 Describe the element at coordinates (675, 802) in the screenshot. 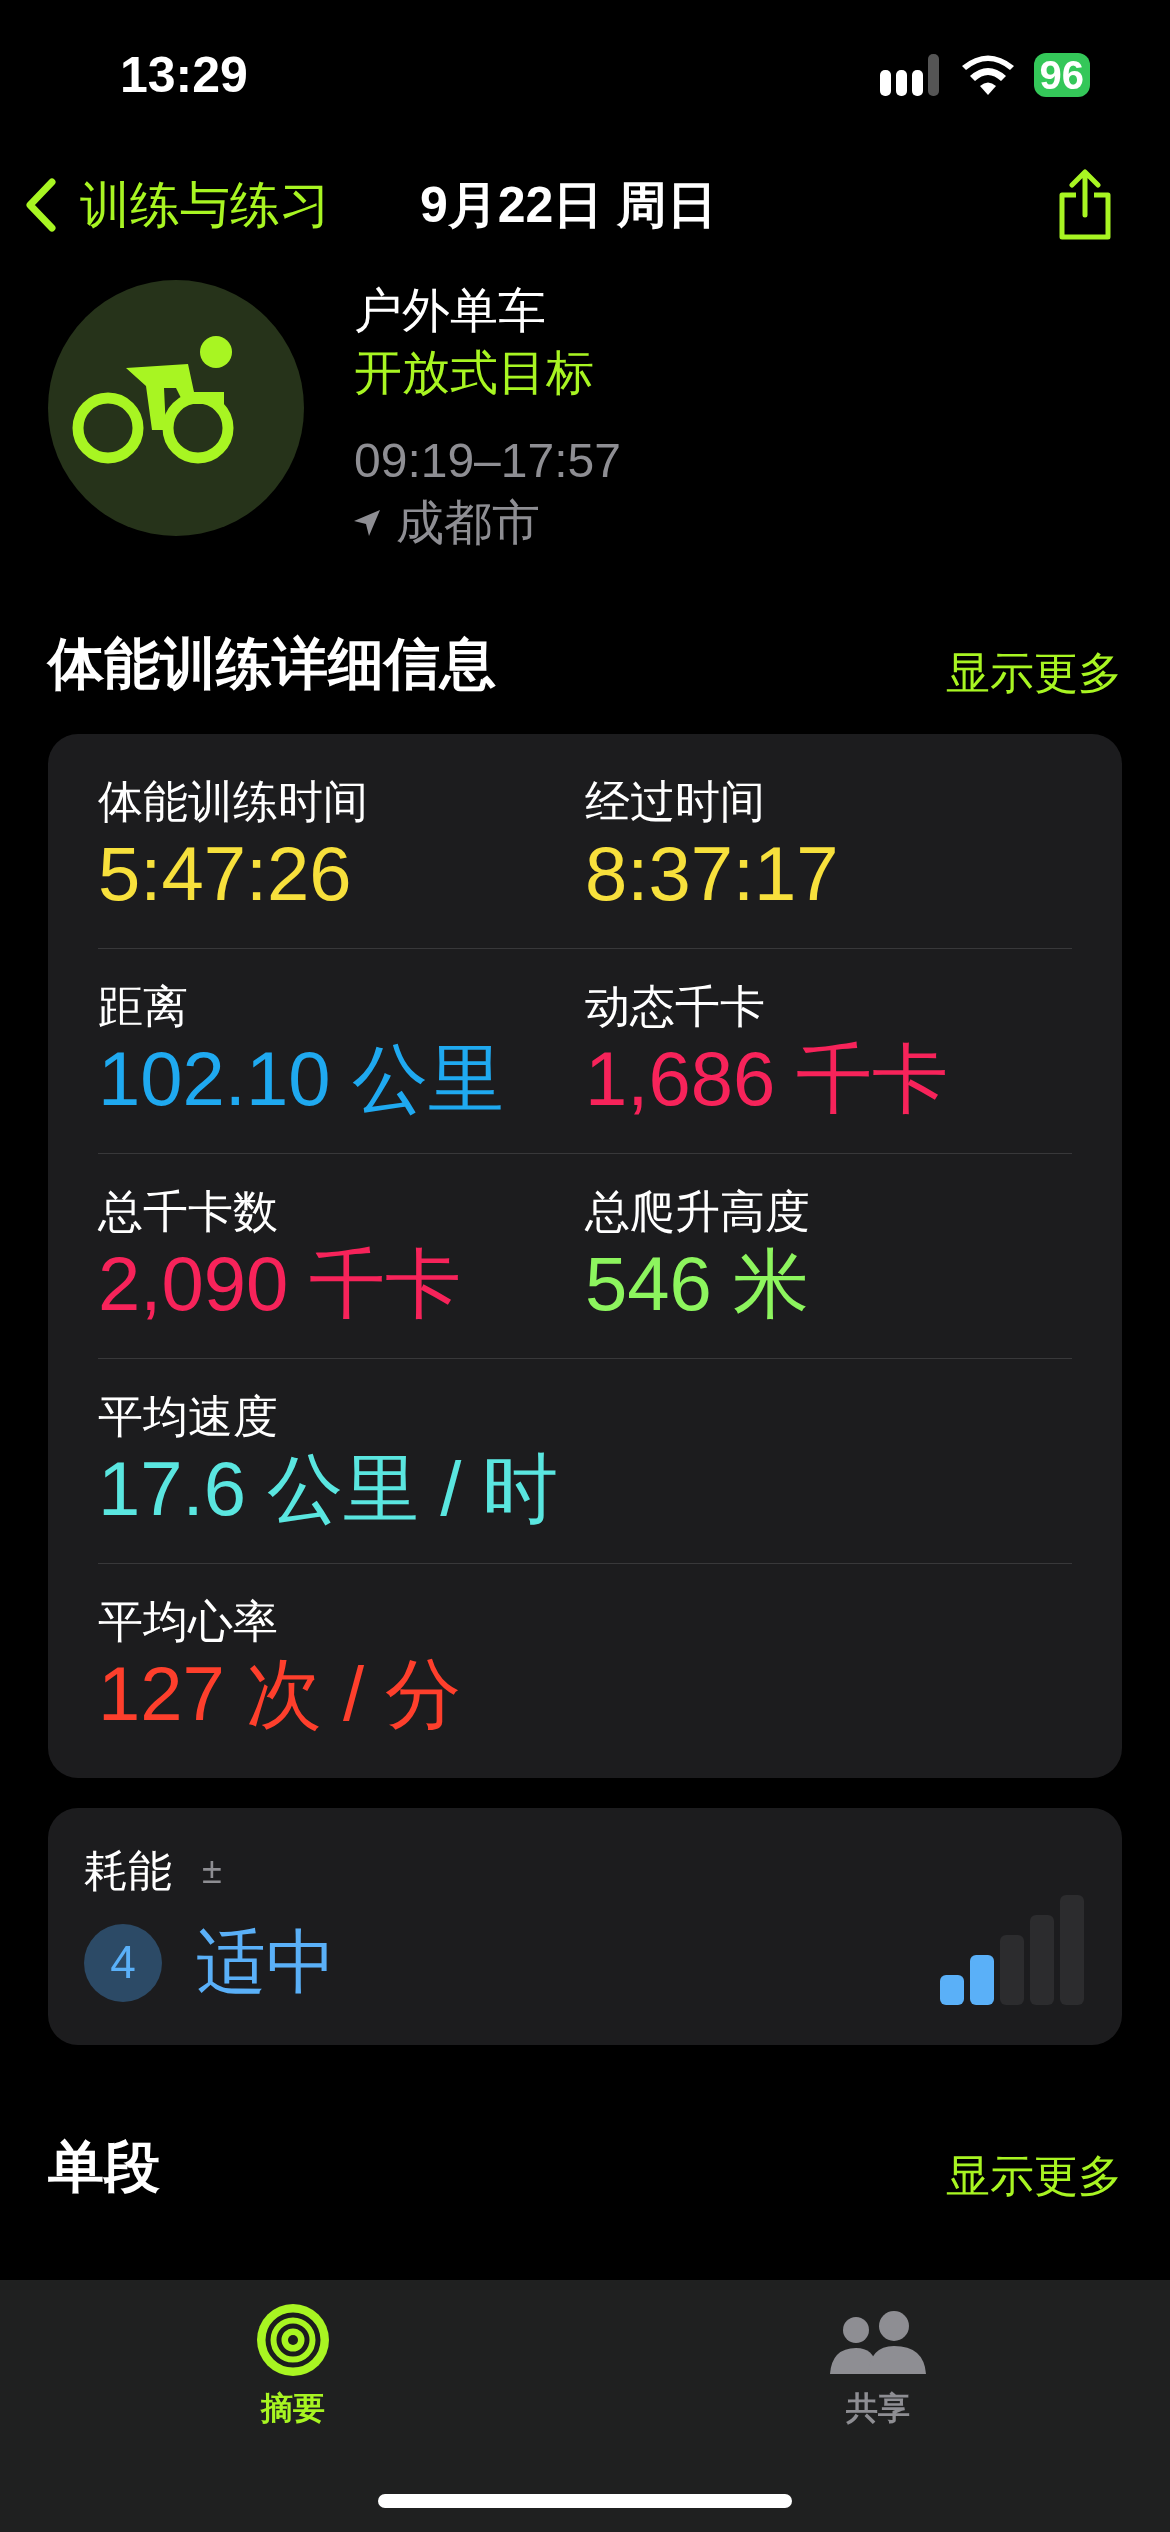

I see `metric-label: 经过时间` at that location.